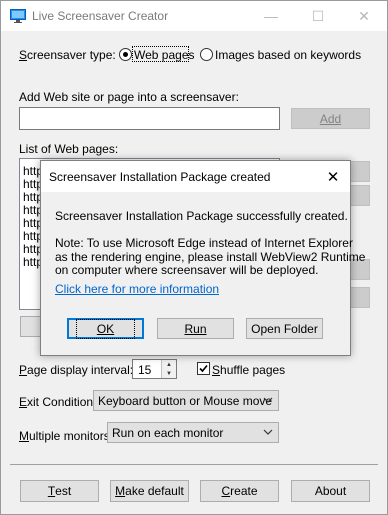  Describe the element at coordinates (18, 16) in the screenshot. I see `monitor-icon` at that location.